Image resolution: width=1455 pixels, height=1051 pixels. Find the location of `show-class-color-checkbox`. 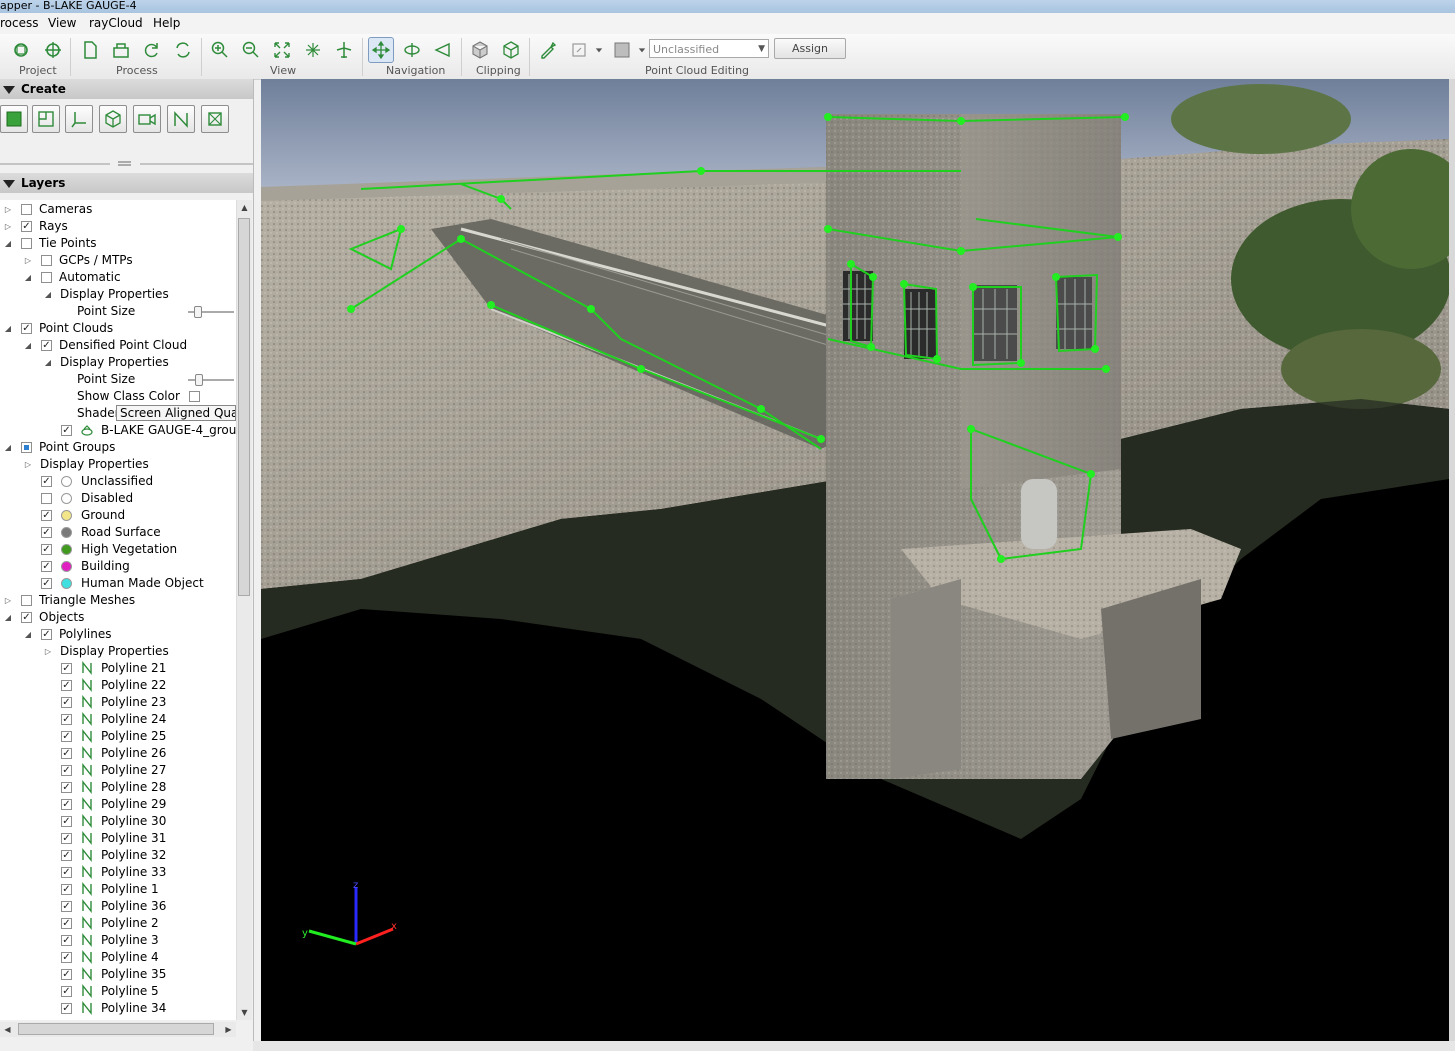

show-class-color-checkbox is located at coordinates (194, 396).